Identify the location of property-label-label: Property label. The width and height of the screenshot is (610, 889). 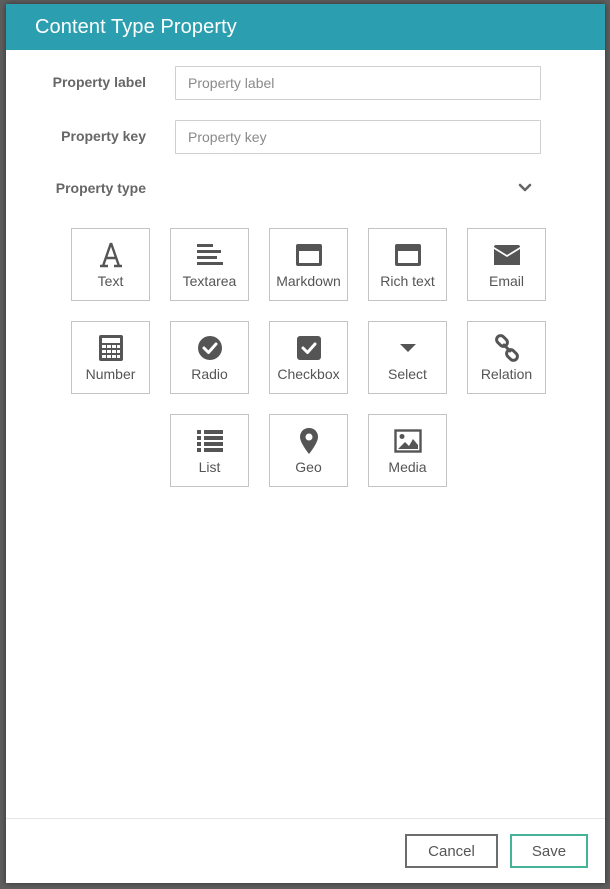
(99, 82).